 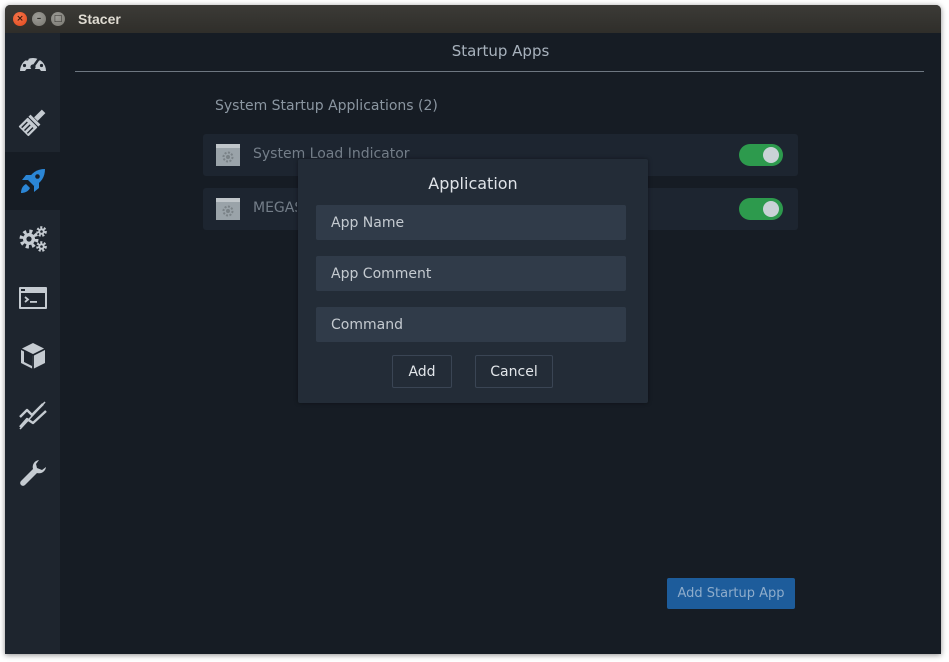 I want to click on sidebar, so click(x=32, y=343).